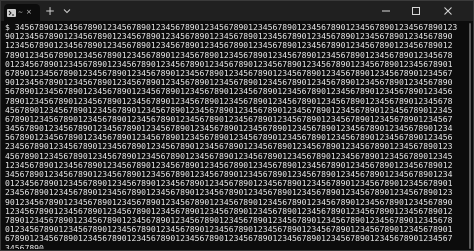  I want to click on terminal-line: 34567890, so click(24, 245).